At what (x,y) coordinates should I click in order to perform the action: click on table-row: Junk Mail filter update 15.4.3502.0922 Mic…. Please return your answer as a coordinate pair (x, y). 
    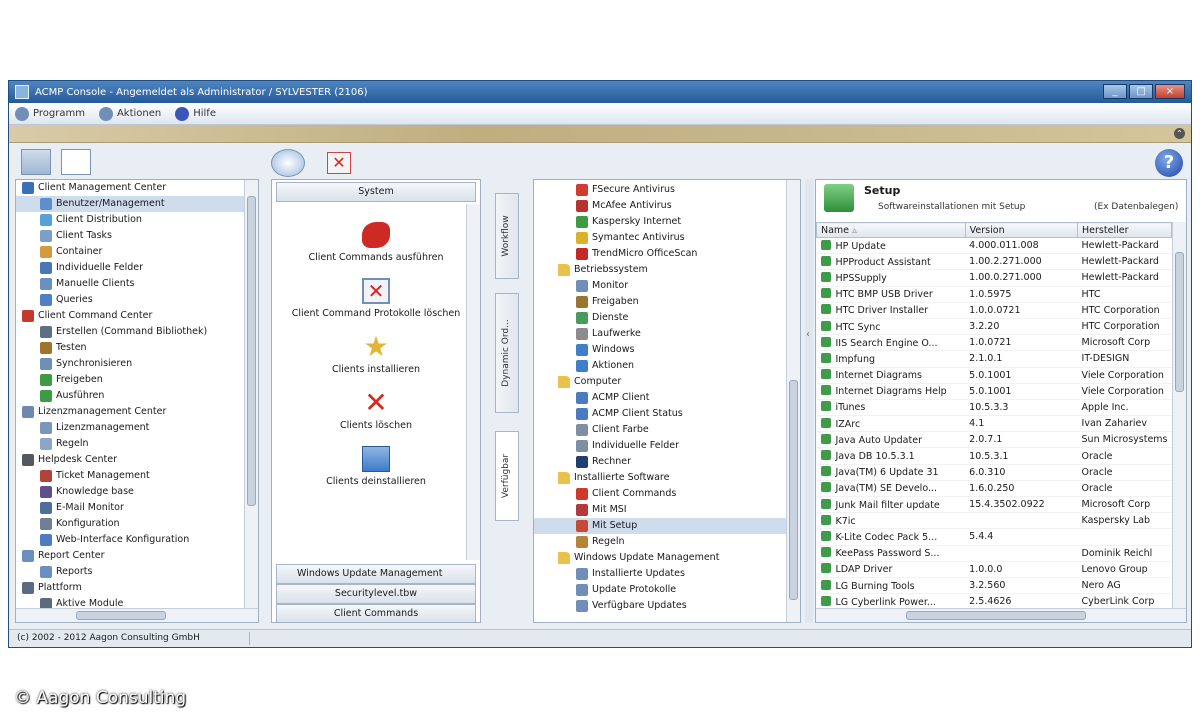
    Looking at the image, I should click on (994, 505).